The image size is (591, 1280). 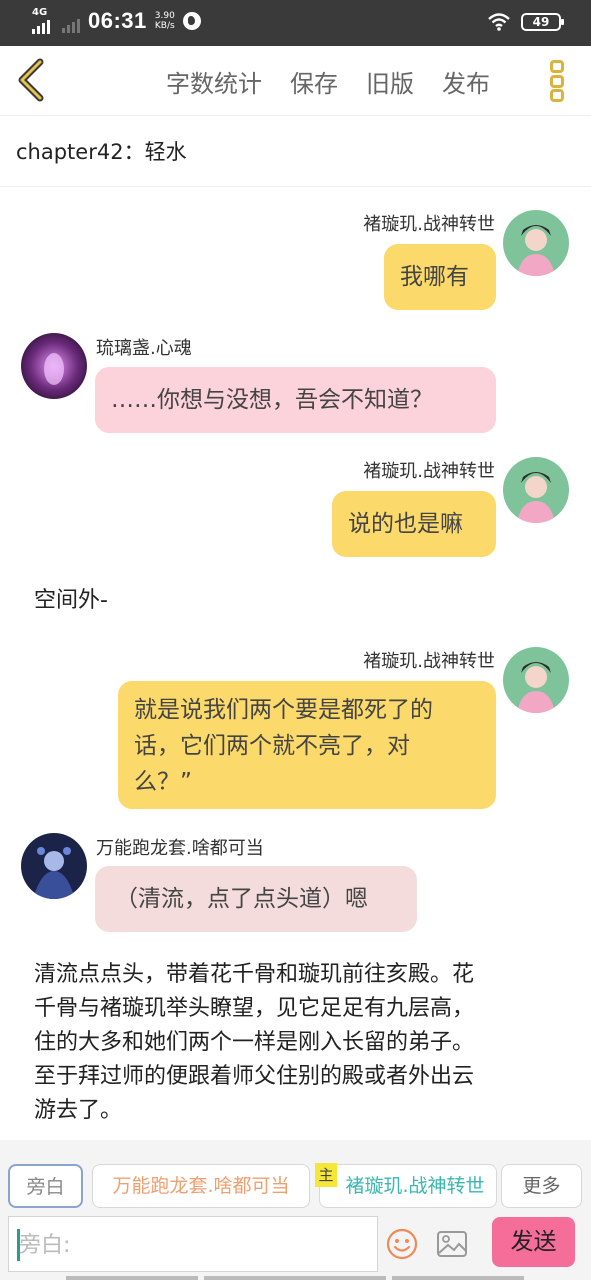 I want to click on battery-icon: 49, so click(x=542, y=22).